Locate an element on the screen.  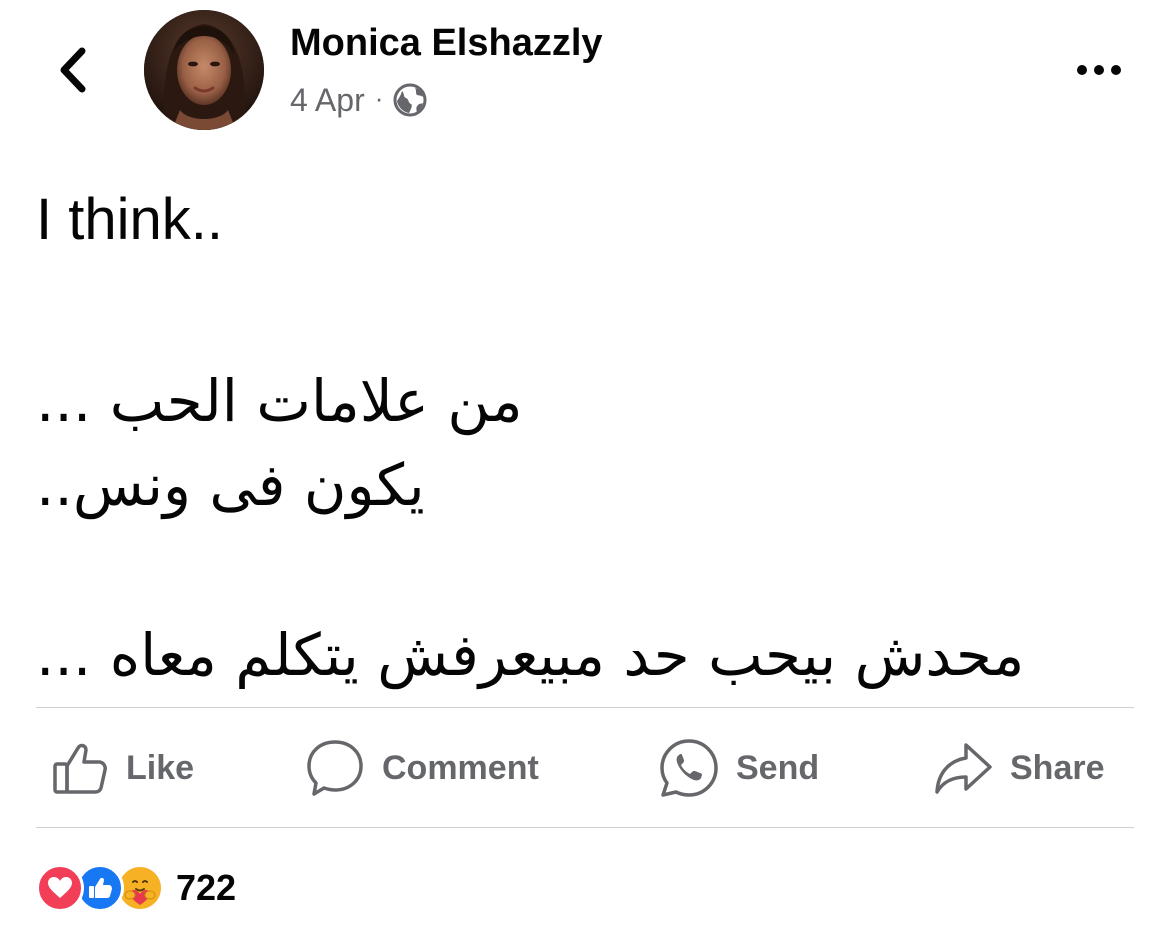
share-button: Share is located at coordinates (1018, 768).